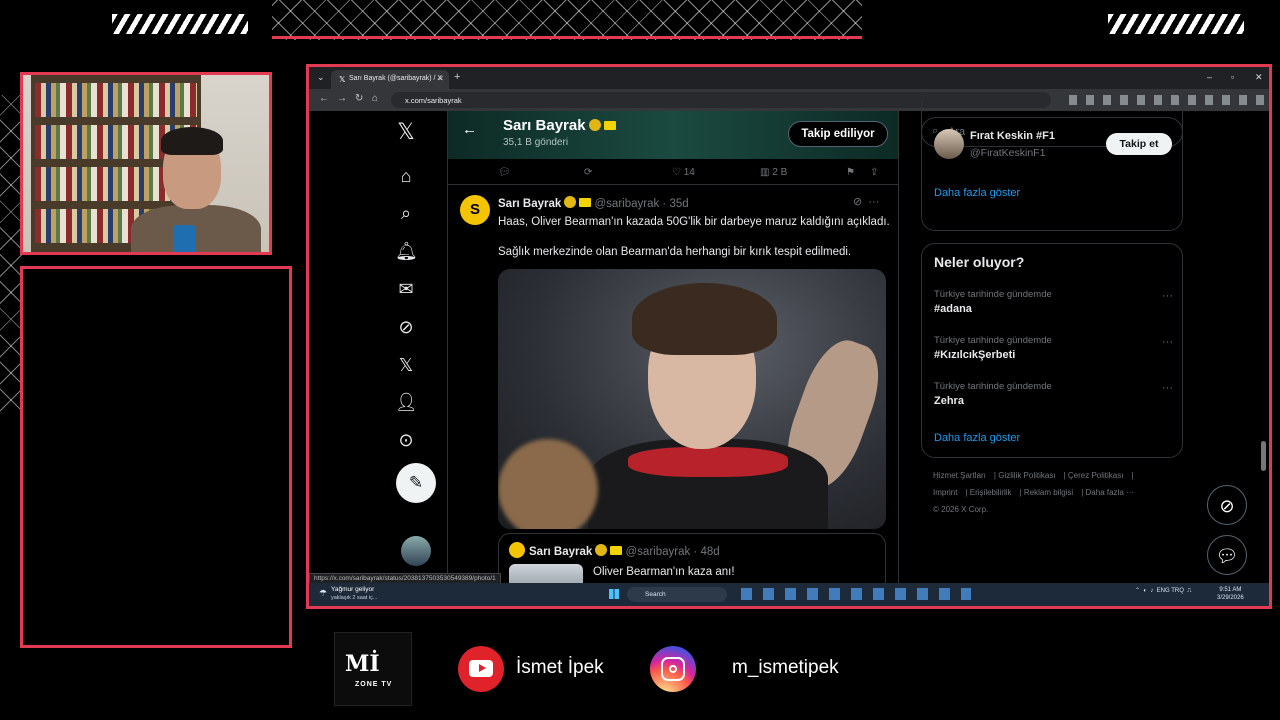 This screenshot has height=720, width=1280. What do you see at coordinates (416, 483) in the screenshot?
I see `post-feather-icon: ✎` at bounding box center [416, 483].